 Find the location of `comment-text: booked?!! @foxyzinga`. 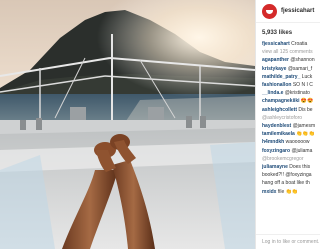

comment-text: booked?!! @foxyzinga is located at coordinates (287, 175).